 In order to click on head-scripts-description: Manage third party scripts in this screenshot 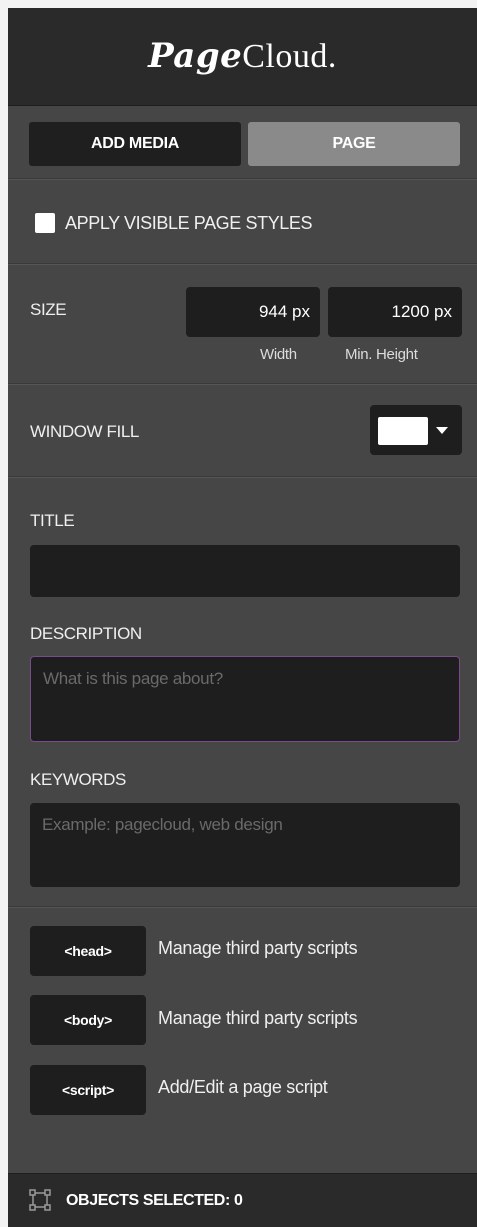, I will do `click(258, 948)`.